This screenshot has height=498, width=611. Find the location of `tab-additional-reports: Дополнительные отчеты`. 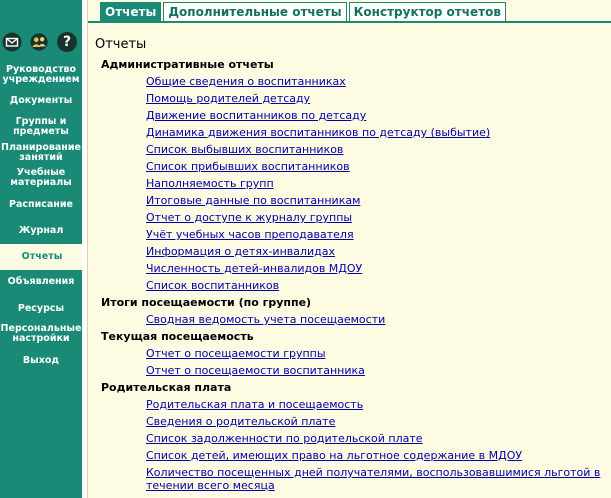

tab-additional-reports: Дополнительные отчеты is located at coordinates (255, 12).